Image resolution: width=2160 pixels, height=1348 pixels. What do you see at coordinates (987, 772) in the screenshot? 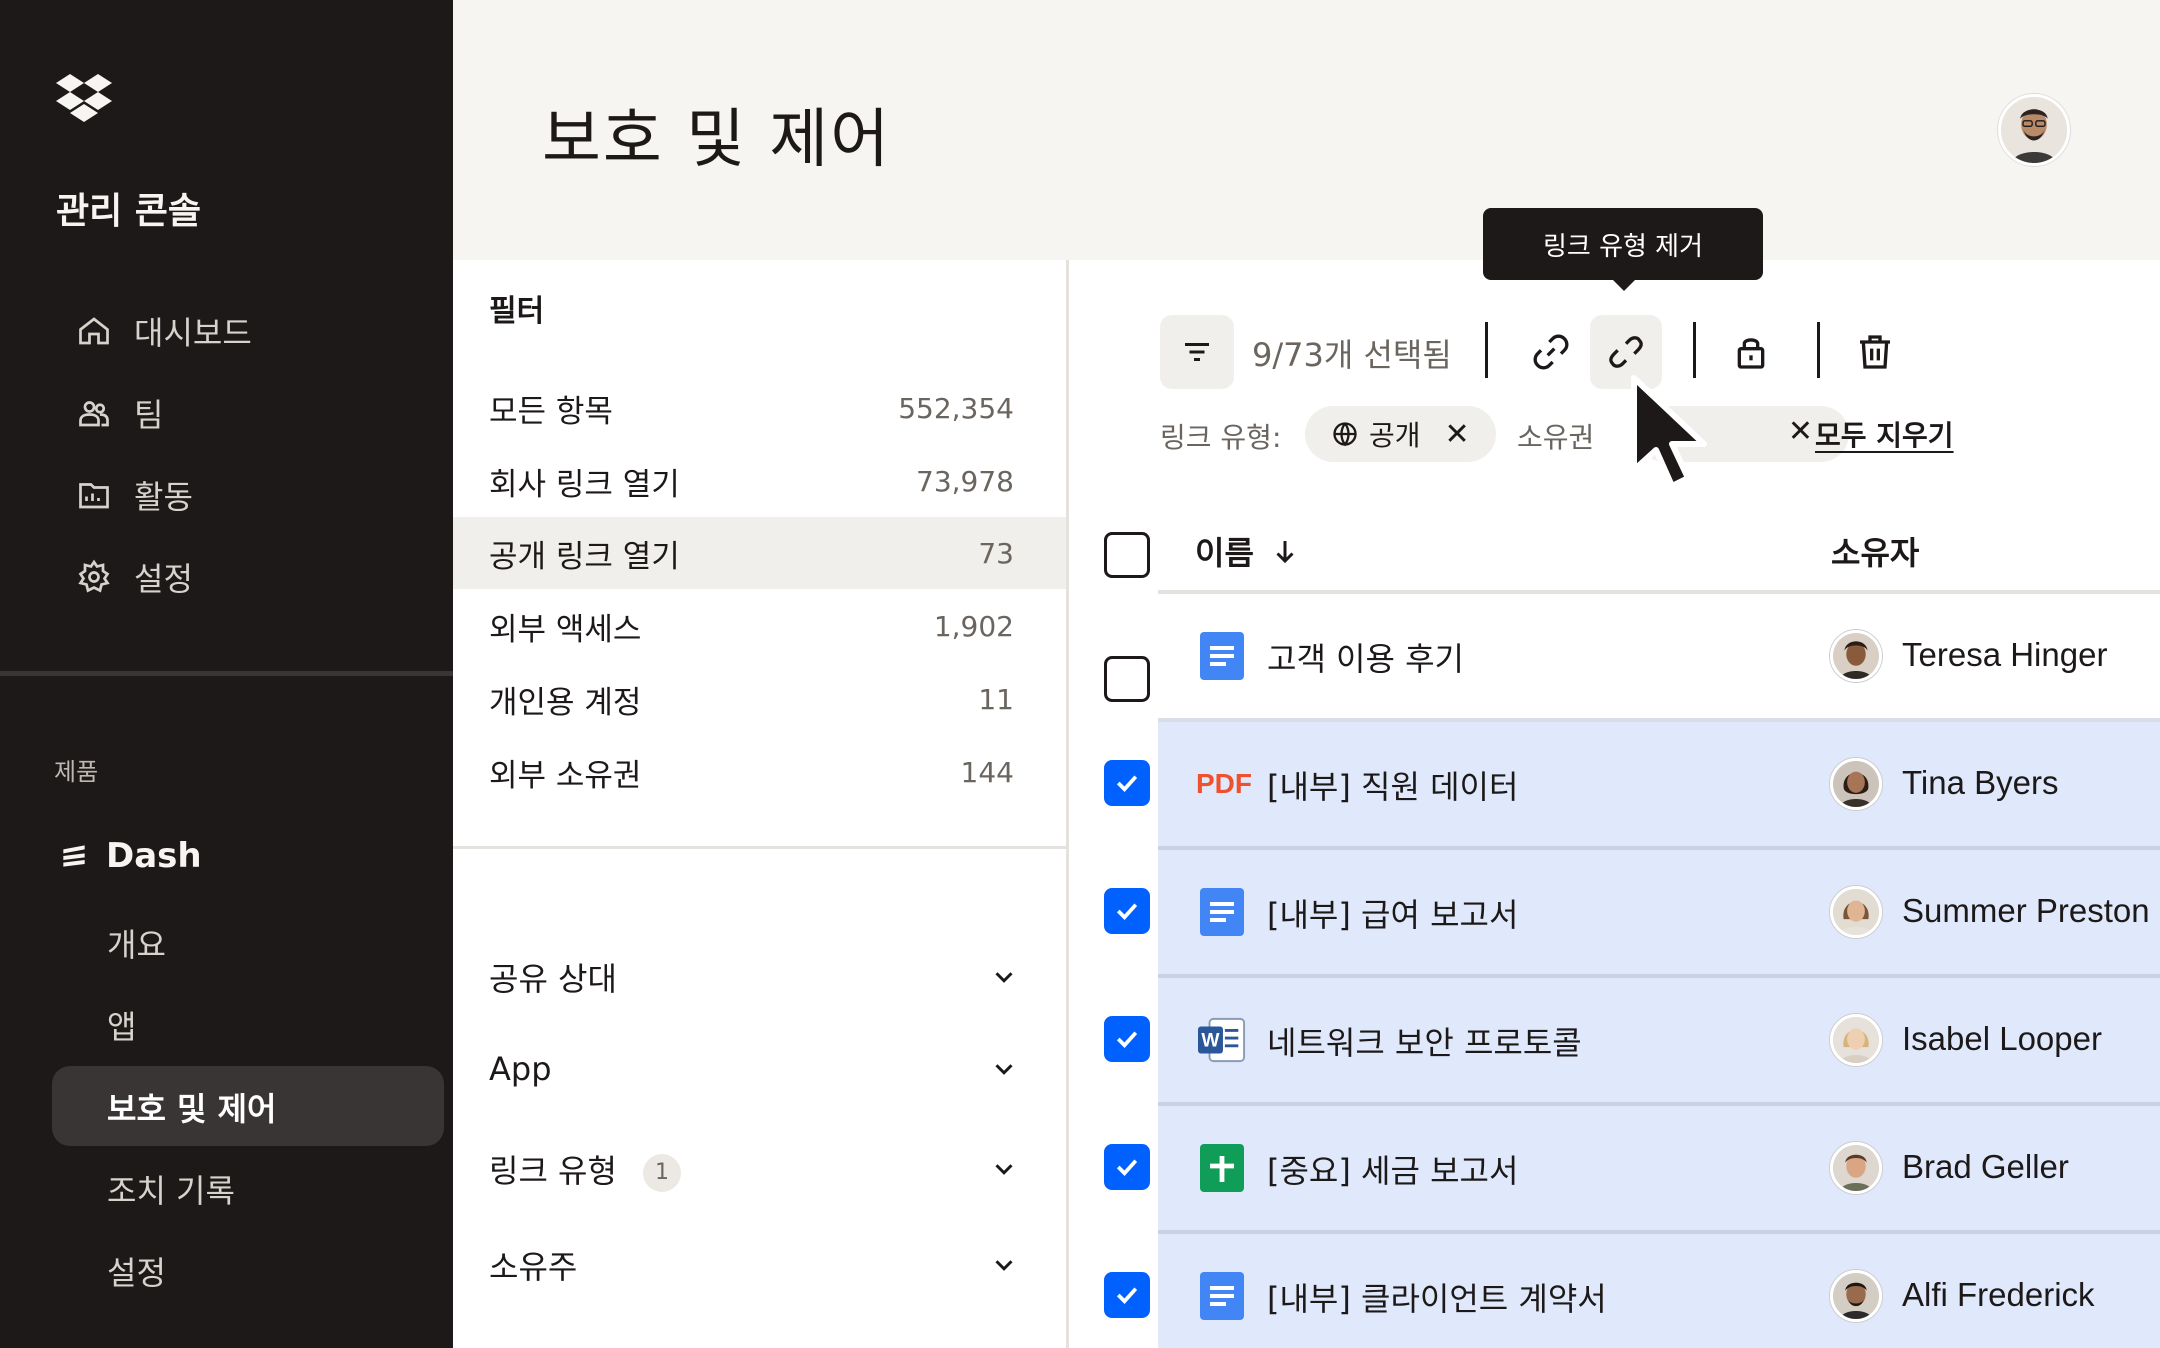
I see `filter-count: 144` at bounding box center [987, 772].